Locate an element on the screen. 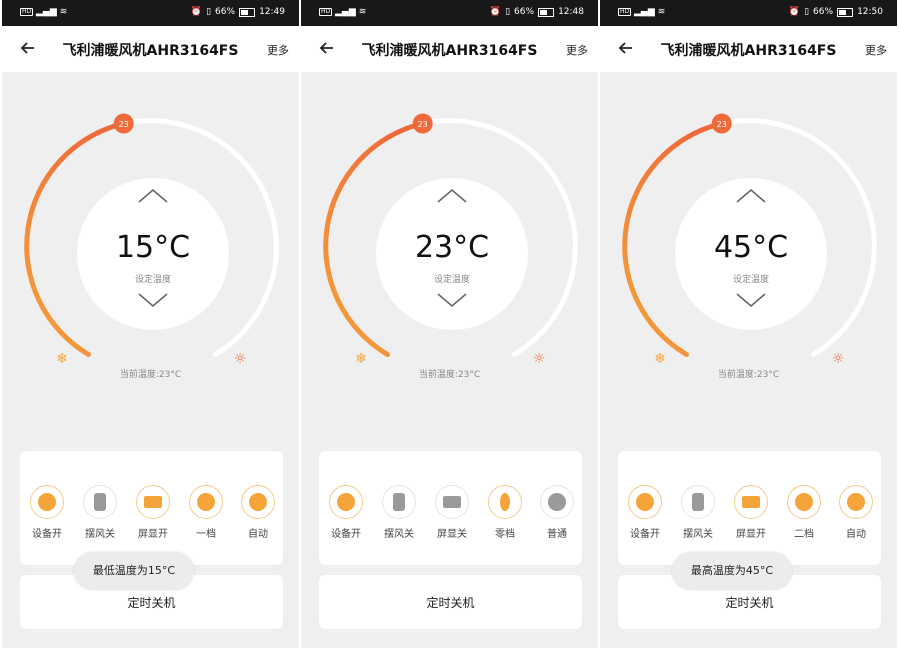 The image size is (900, 648). control-display: 屏显关 is located at coordinates (452, 512).